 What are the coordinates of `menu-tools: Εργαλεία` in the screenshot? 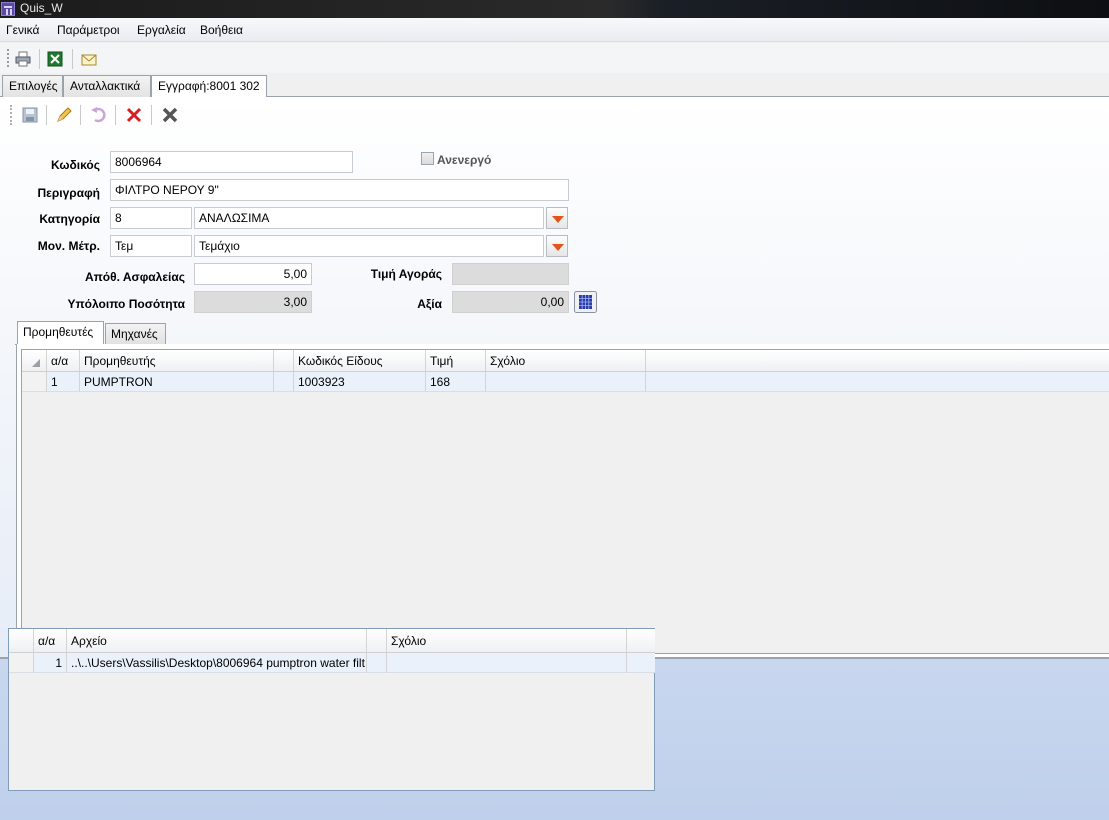 It's located at (161, 30).